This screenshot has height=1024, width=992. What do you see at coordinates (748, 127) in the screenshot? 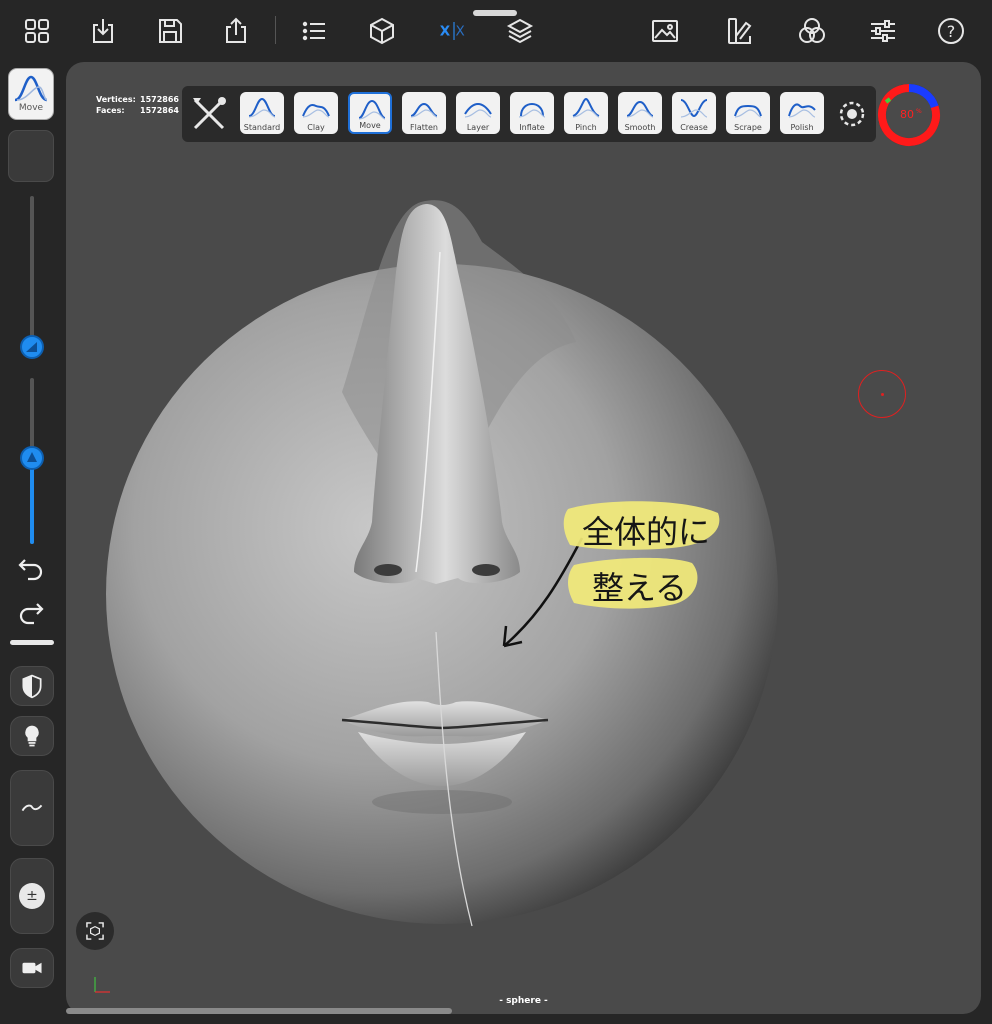
I see `brush-scrape-label: Scrape` at bounding box center [748, 127].